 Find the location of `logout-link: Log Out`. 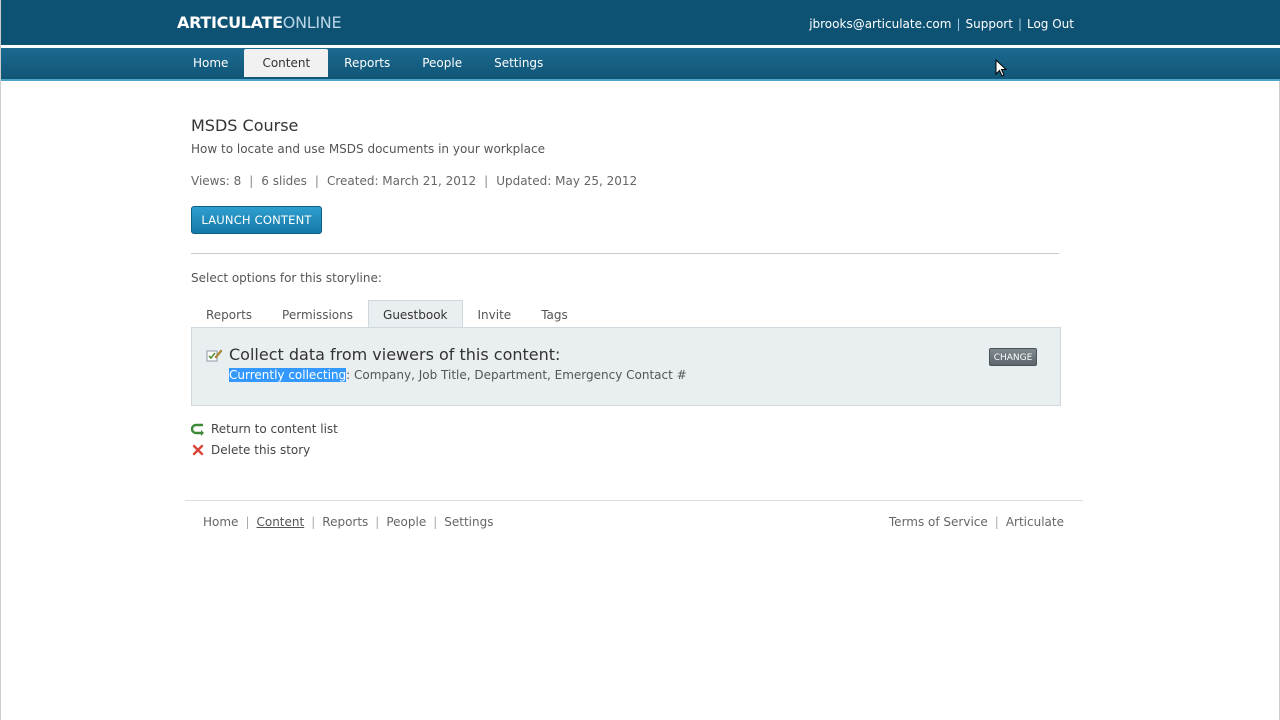

logout-link: Log Out is located at coordinates (1050, 24).